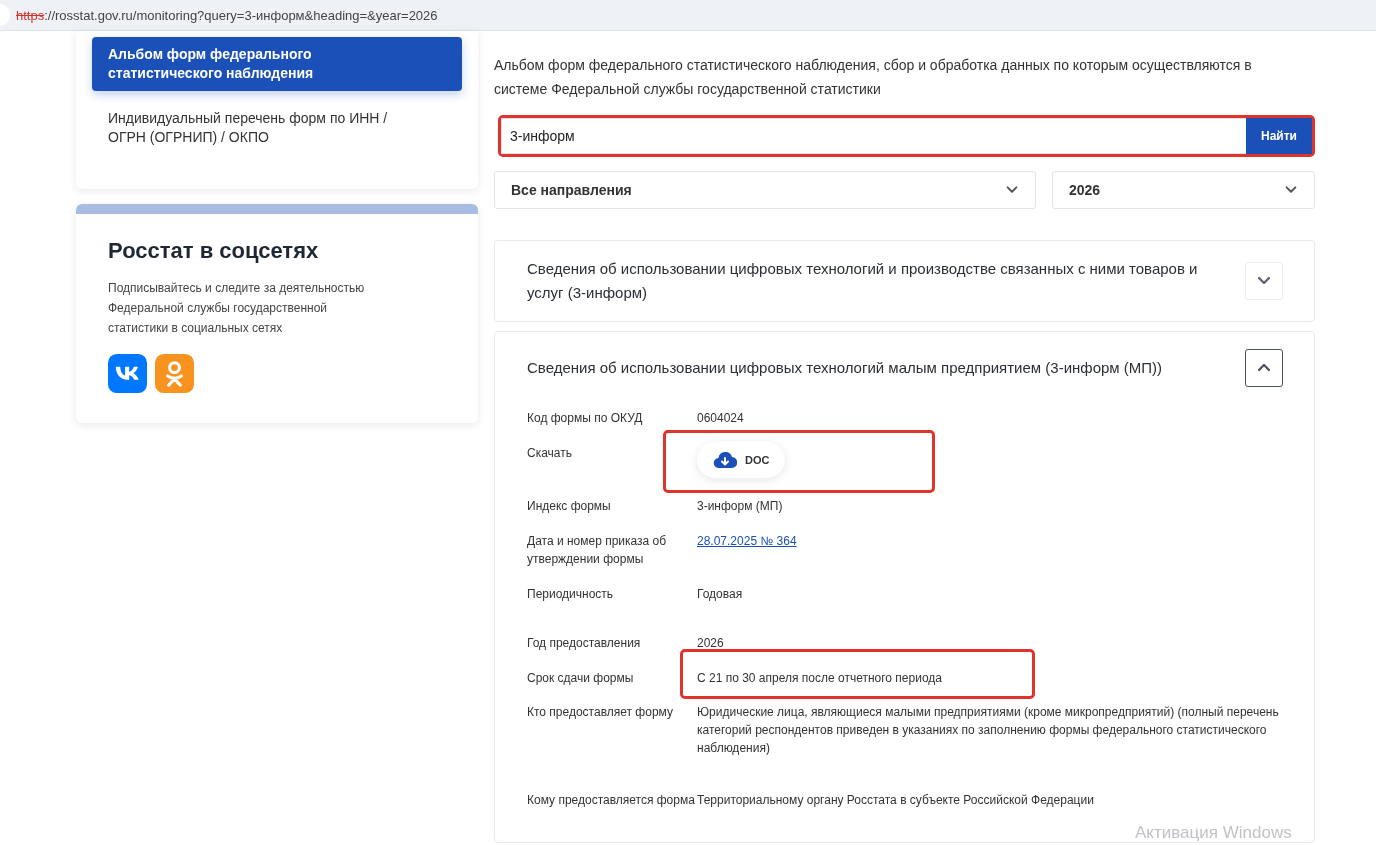  Describe the element at coordinates (1264, 281) in the screenshot. I see `expand-button` at that location.